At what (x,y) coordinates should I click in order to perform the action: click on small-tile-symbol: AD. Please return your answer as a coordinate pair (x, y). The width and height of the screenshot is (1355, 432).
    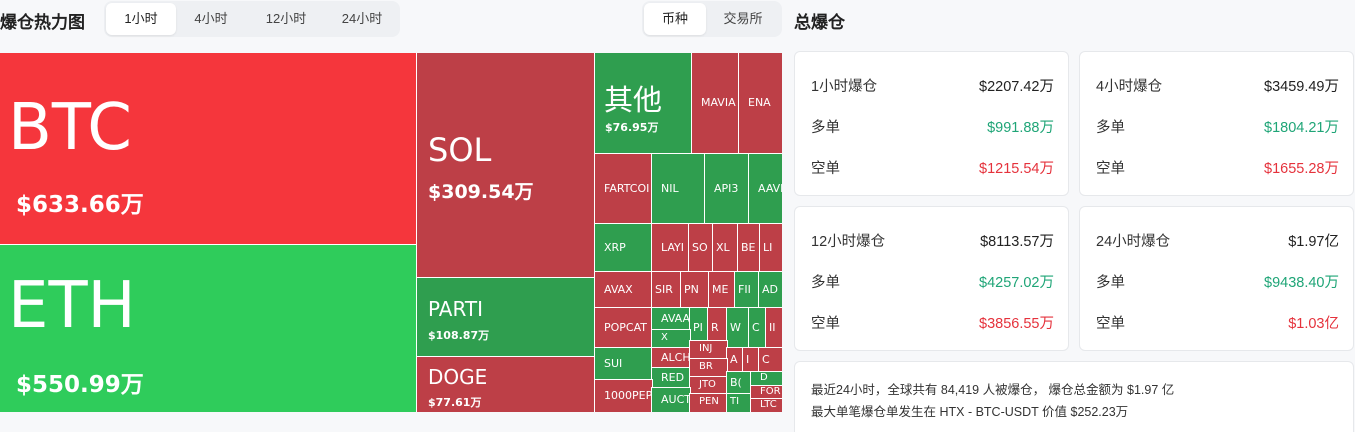
    Looking at the image, I should click on (770, 289).